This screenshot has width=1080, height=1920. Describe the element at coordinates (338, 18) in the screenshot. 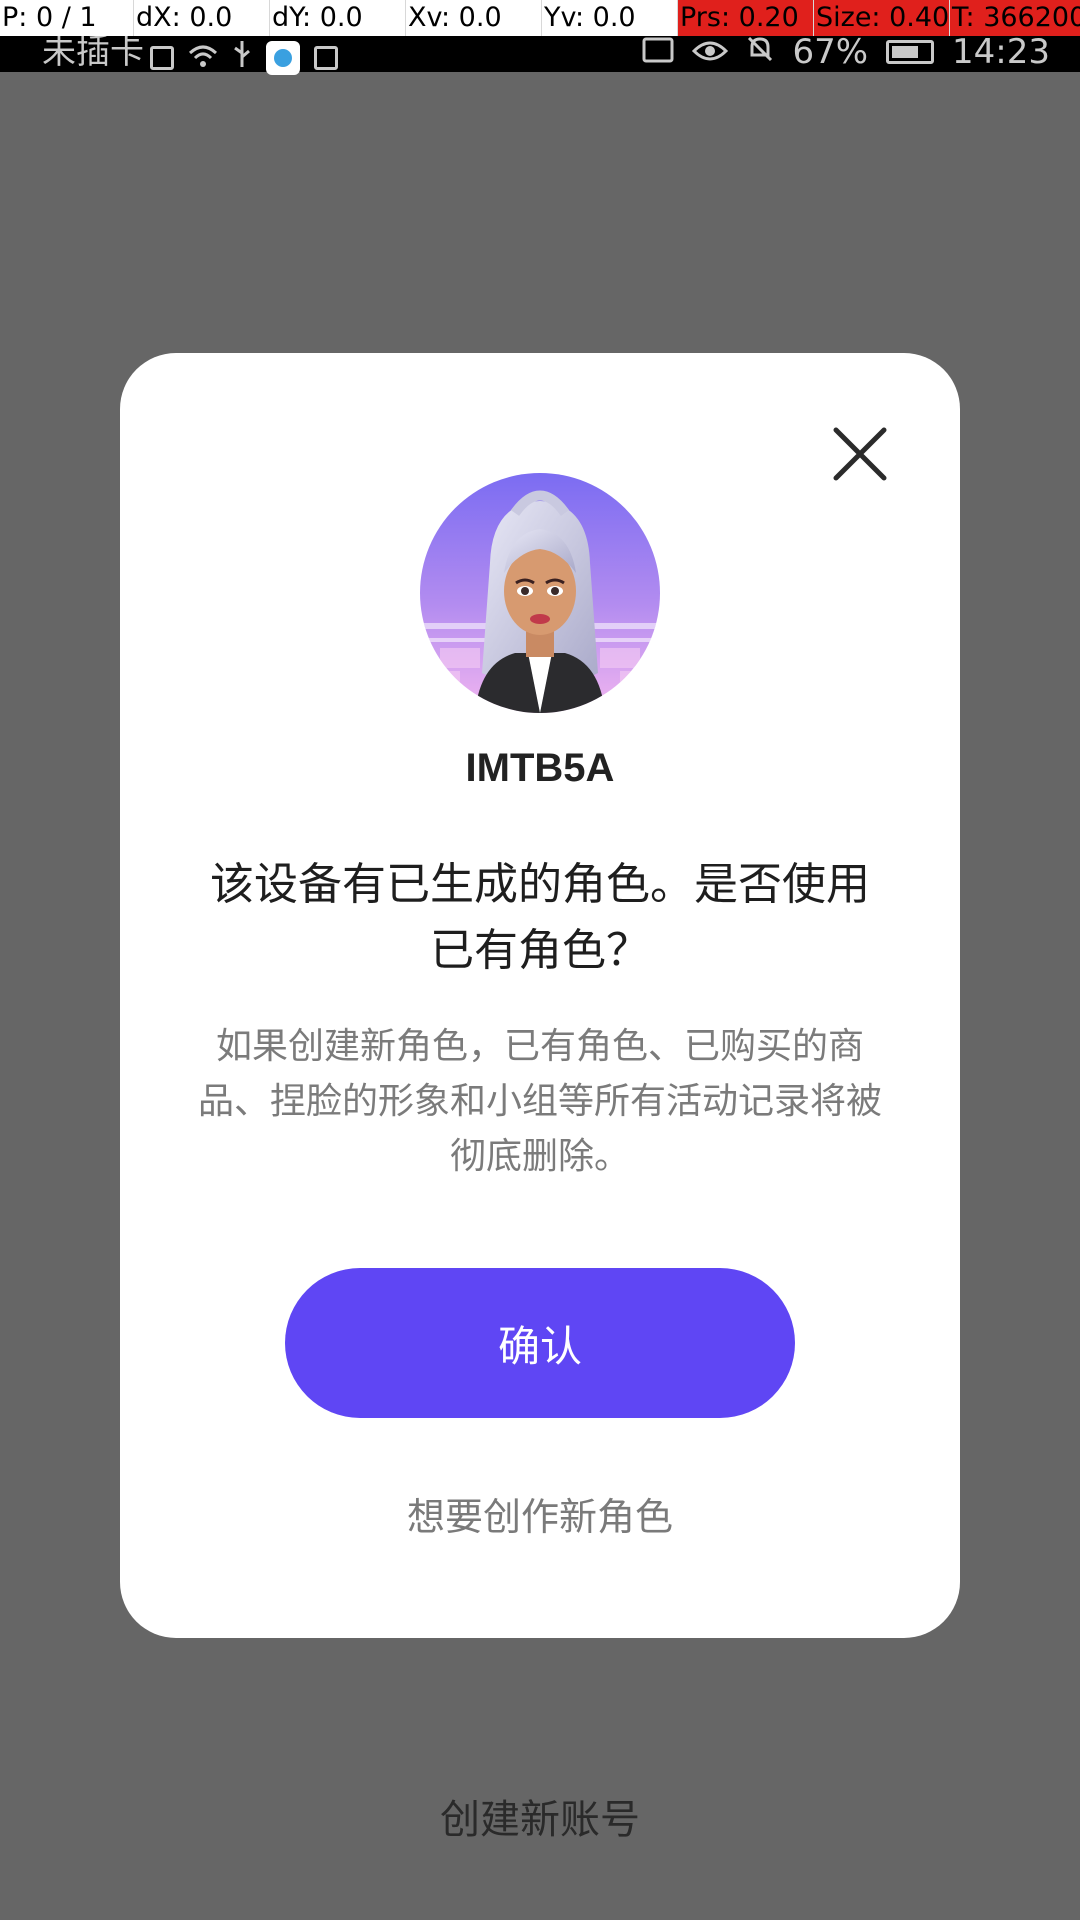

I see `delta-y: dY: 0.0` at that location.